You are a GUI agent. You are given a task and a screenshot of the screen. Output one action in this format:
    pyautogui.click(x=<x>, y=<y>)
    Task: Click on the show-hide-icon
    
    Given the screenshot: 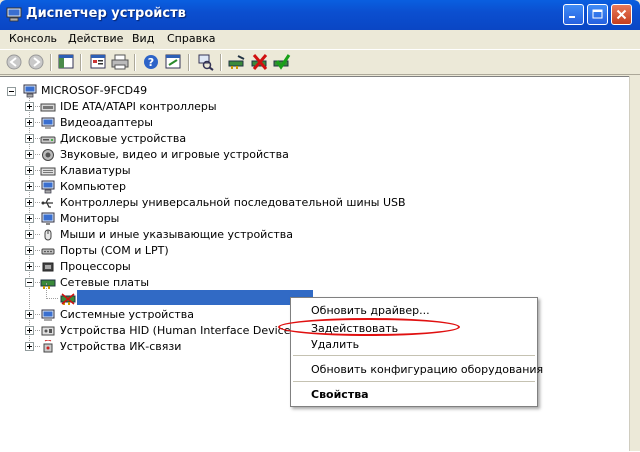 What is the action you would take?
    pyautogui.click(x=173, y=62)
    